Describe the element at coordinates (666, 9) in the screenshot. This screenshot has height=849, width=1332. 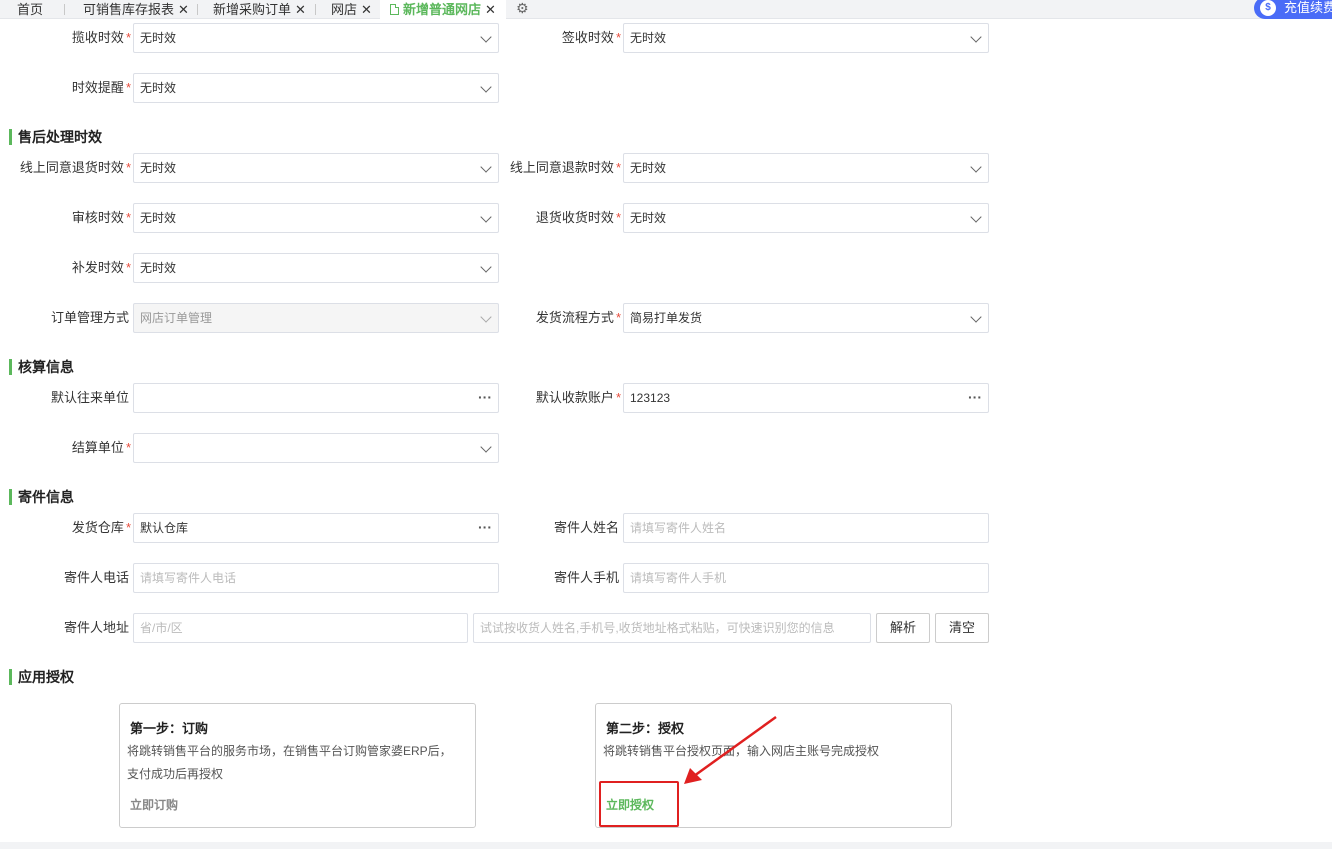
I see `tab-bar: 首页 可销售库存报表 ✕ 新增采购订单 ✕ 网店 ✕ 新增普通网店 ✕ ⚙ $ 充值续费` at that location.